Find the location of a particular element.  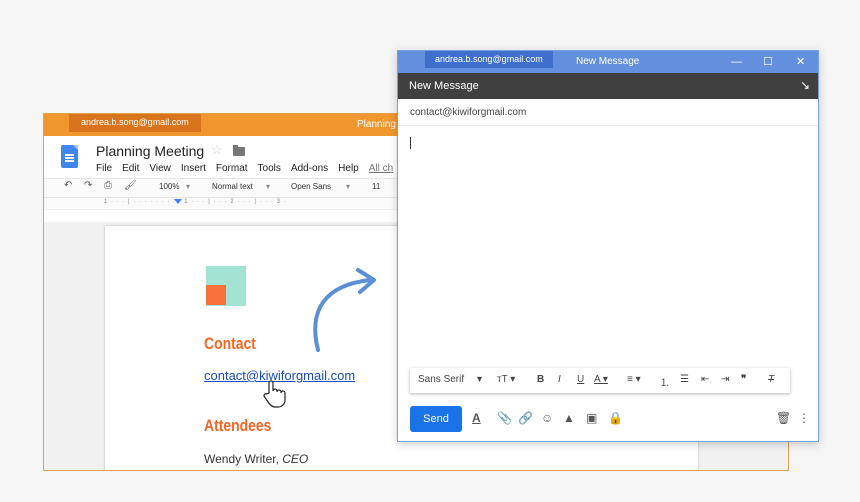

paint-format-icon: 🖌 is located at coordinates (130, 185).